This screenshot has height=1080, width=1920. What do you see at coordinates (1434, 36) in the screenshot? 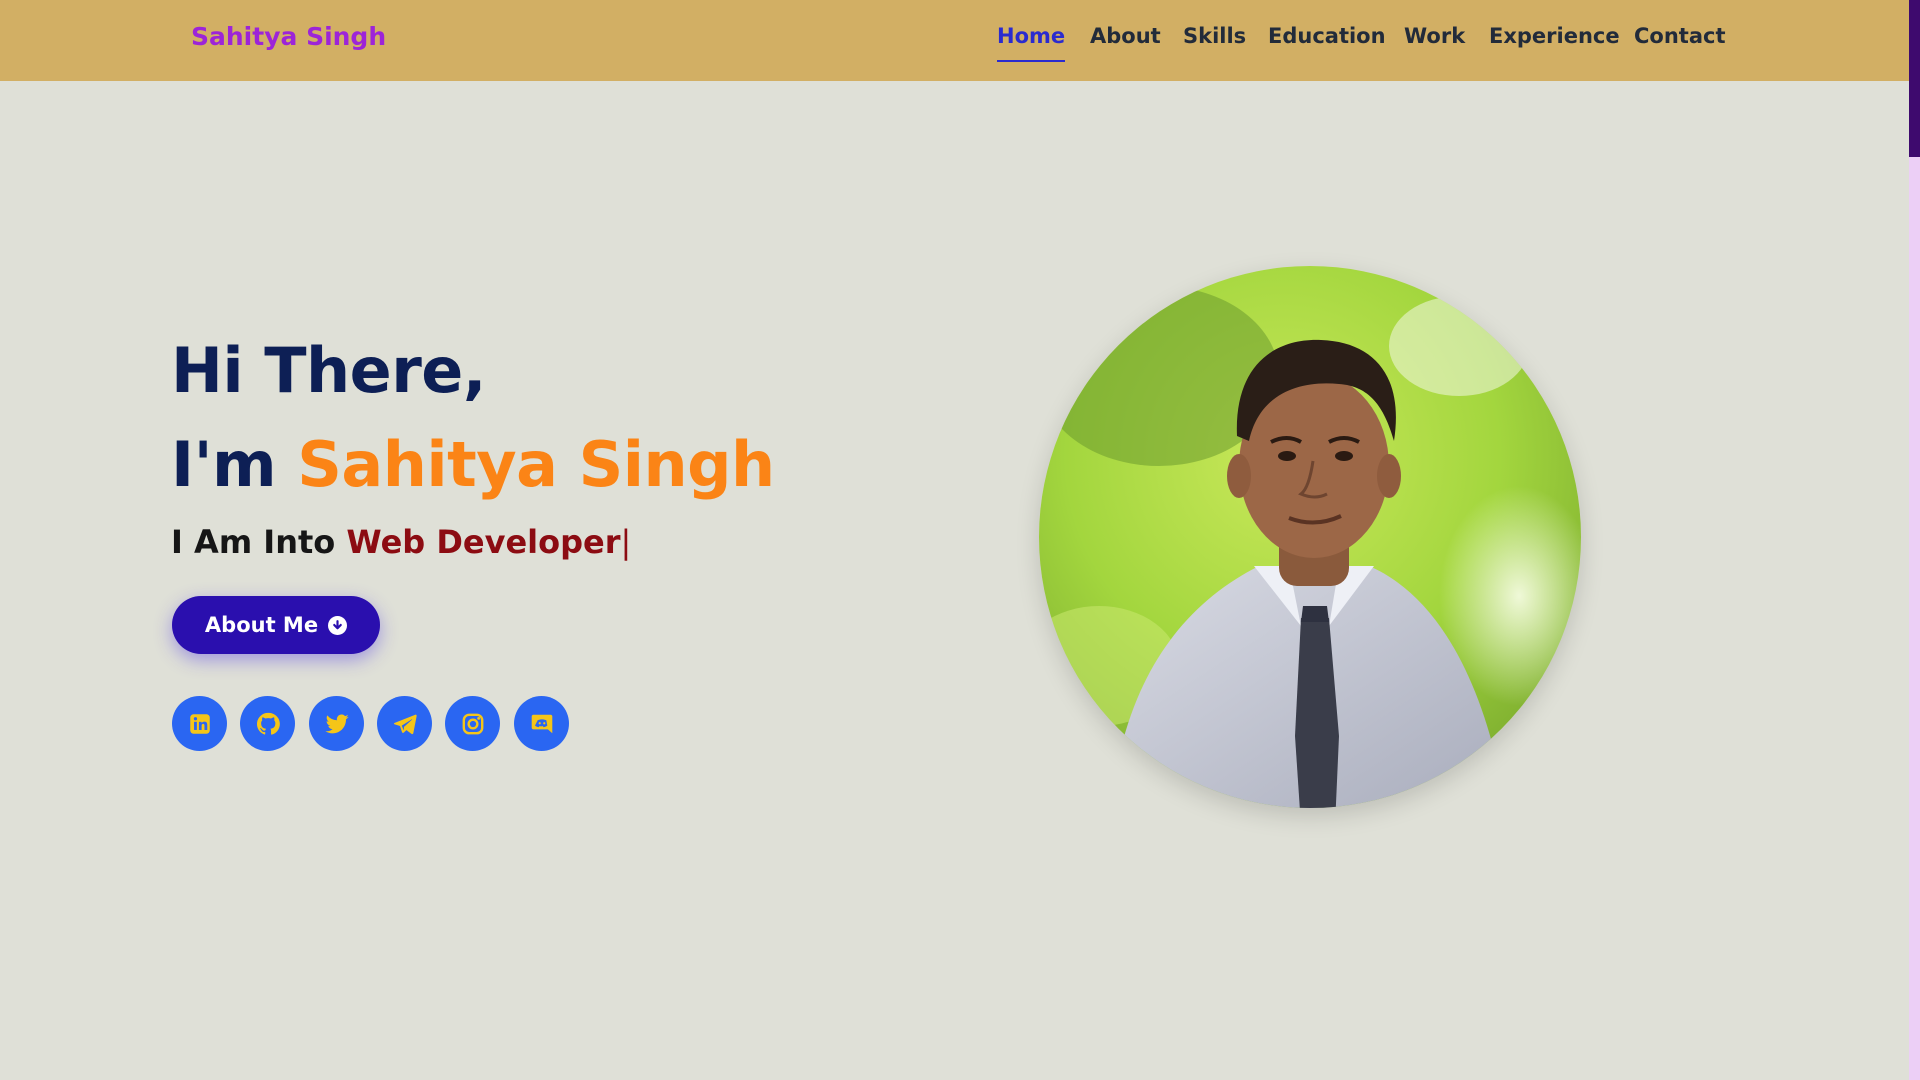
I see `nav-work: Work` at bounding box center [1434, 36].